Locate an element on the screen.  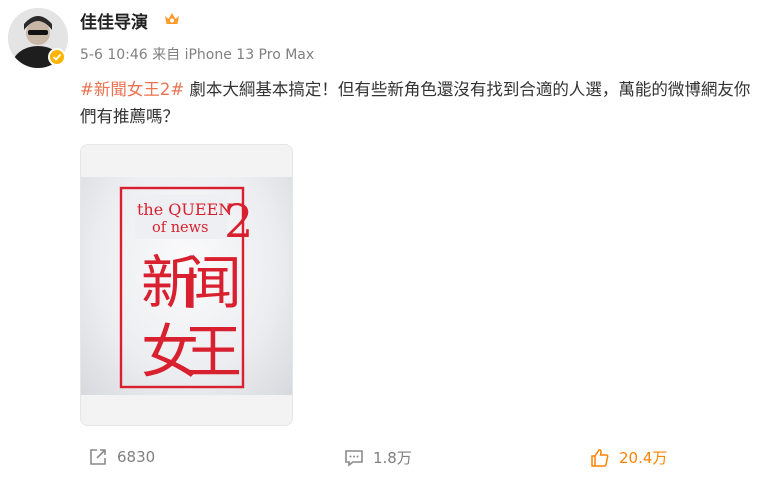
comment-button: 1.8万 is located at coordinates (378, 457).